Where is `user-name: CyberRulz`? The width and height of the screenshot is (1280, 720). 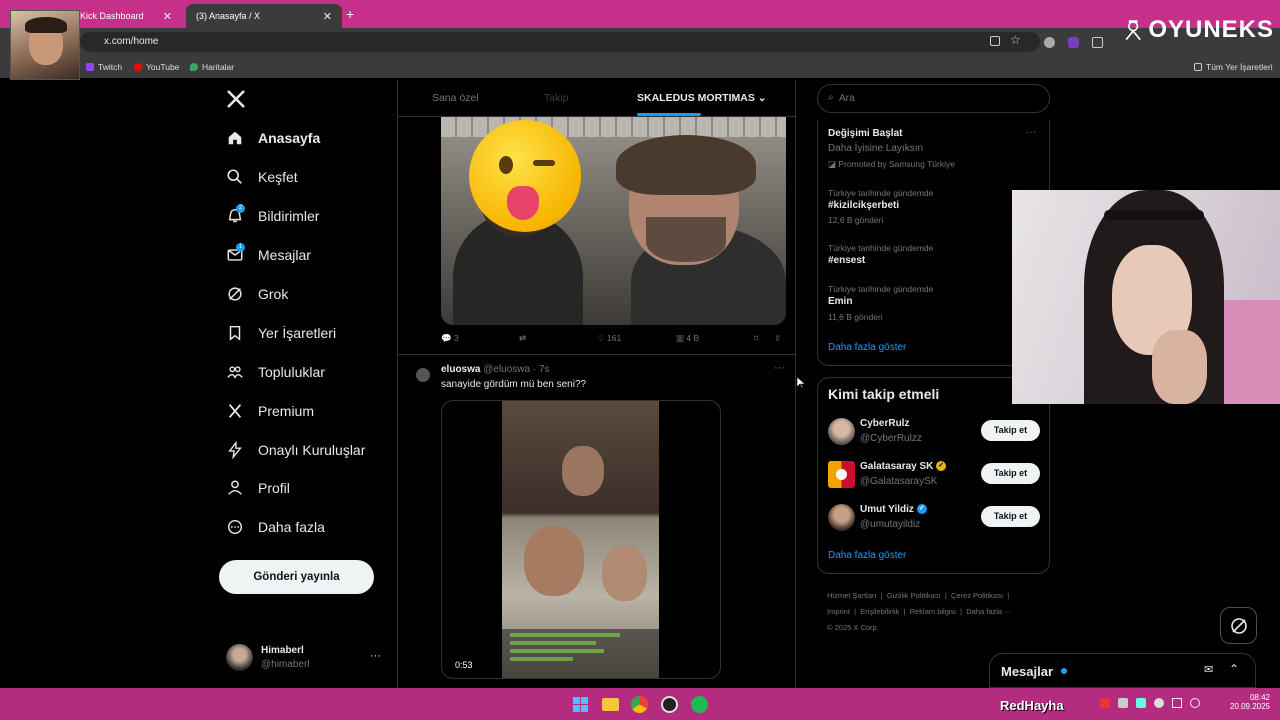
user-name: CyberRulz is located at coordinates (884, 423).